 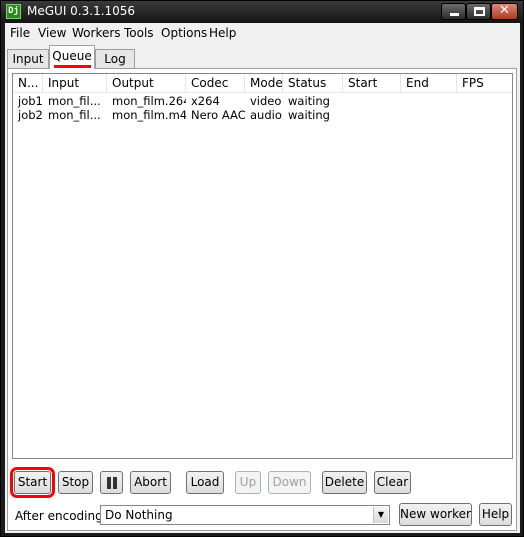 What do you see at coordinates (215, 83) in the screenshot?
I see `column-header-codec: Codec` at bounding box center [215, 83].